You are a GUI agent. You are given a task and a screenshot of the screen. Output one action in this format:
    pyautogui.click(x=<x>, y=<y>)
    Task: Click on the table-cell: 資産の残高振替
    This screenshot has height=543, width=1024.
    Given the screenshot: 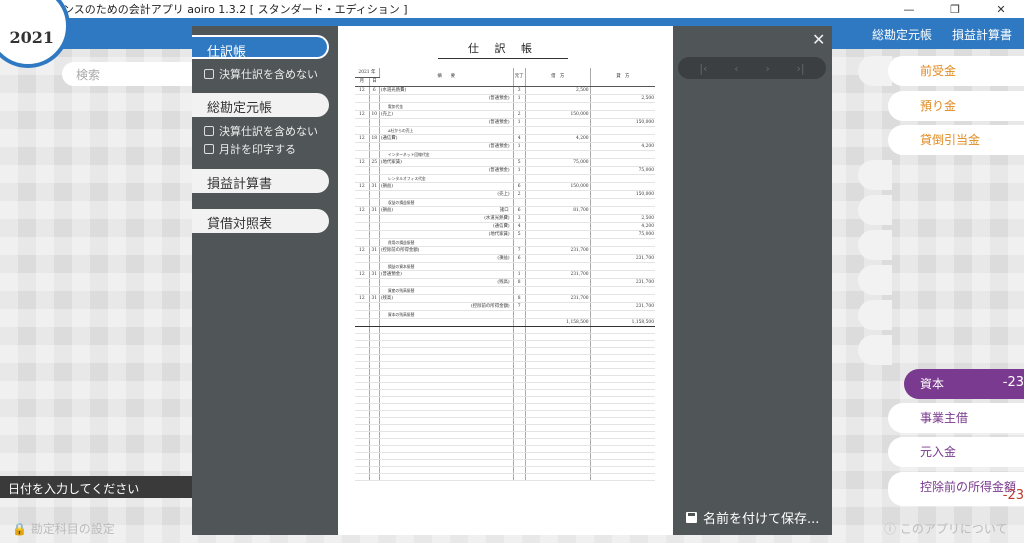 What is the action you would take?
    pyautogui.click(x=446, y=290)
    